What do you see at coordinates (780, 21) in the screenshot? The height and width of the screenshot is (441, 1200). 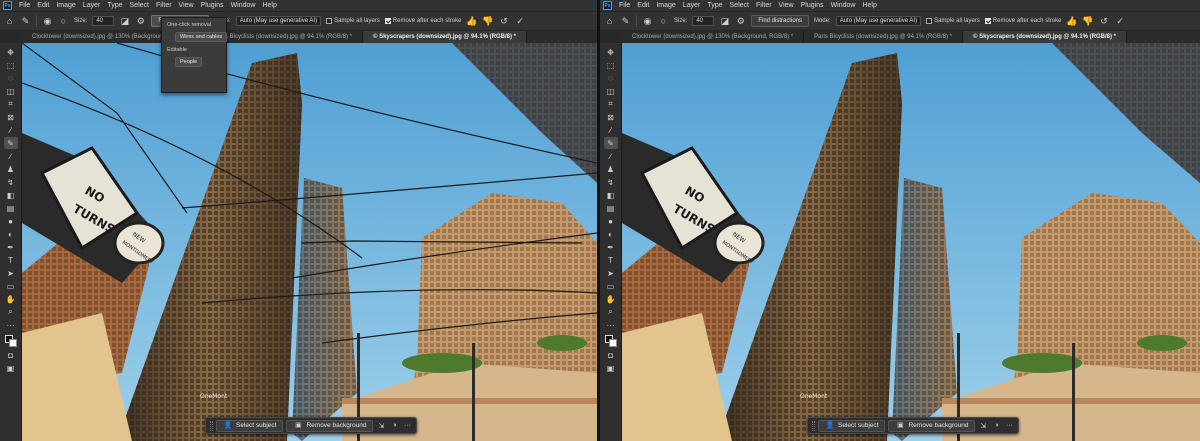 I see `find-distractions-button: Find distractions` at bounding box center [780, 21].